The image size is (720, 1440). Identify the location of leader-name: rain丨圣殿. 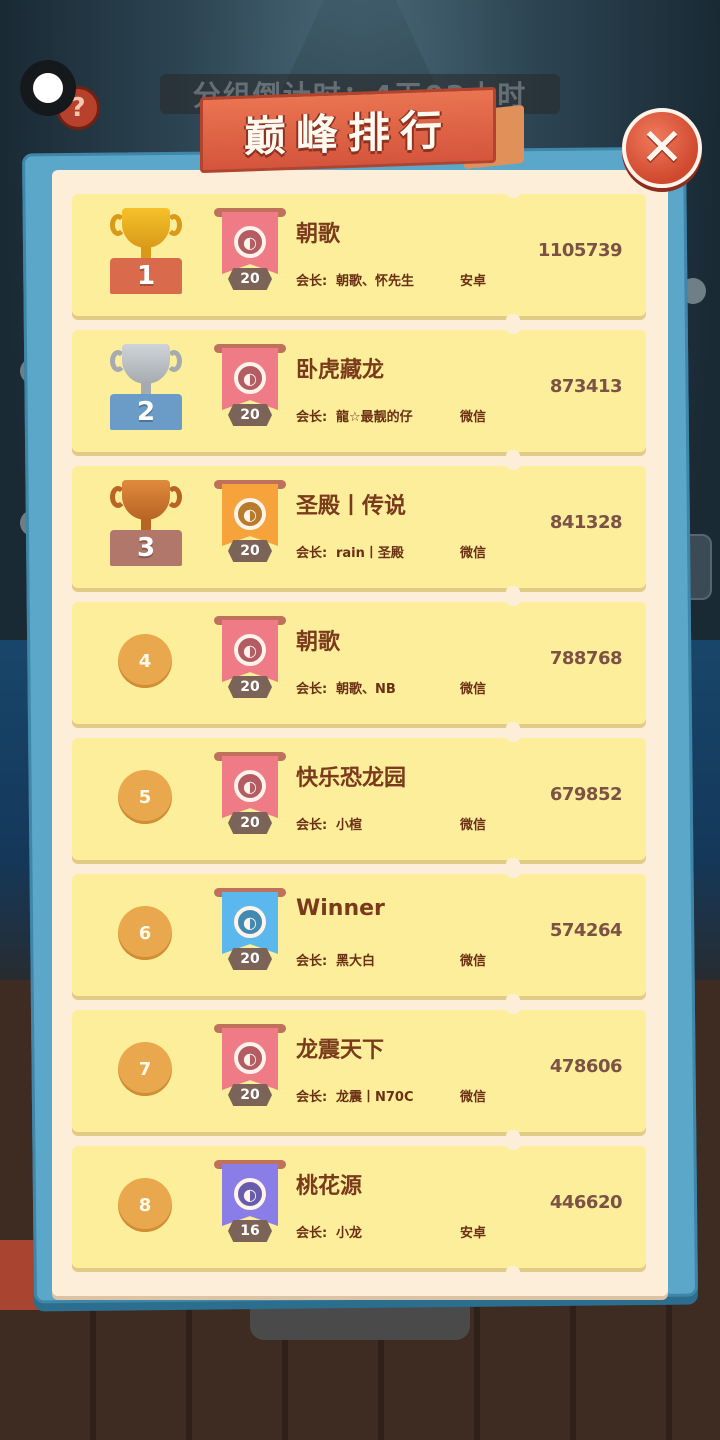
(370, 553).